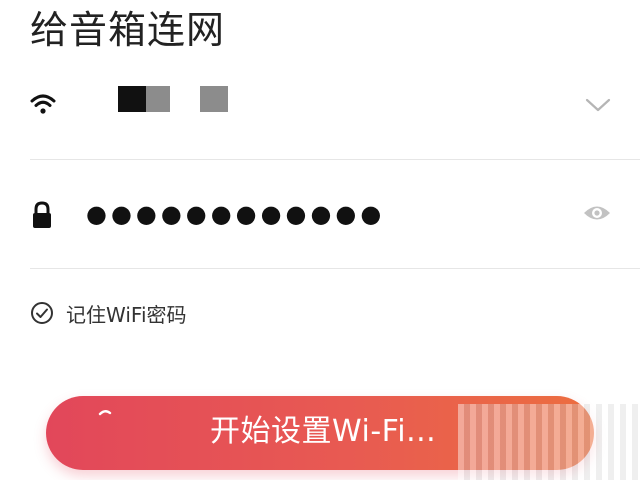 Image resolution: width=640 pixels, height=480 pixels. What do you see at coordinates (597, 213) in the screenshot?
I see `eye-icon` at bounding box center [597, 213].